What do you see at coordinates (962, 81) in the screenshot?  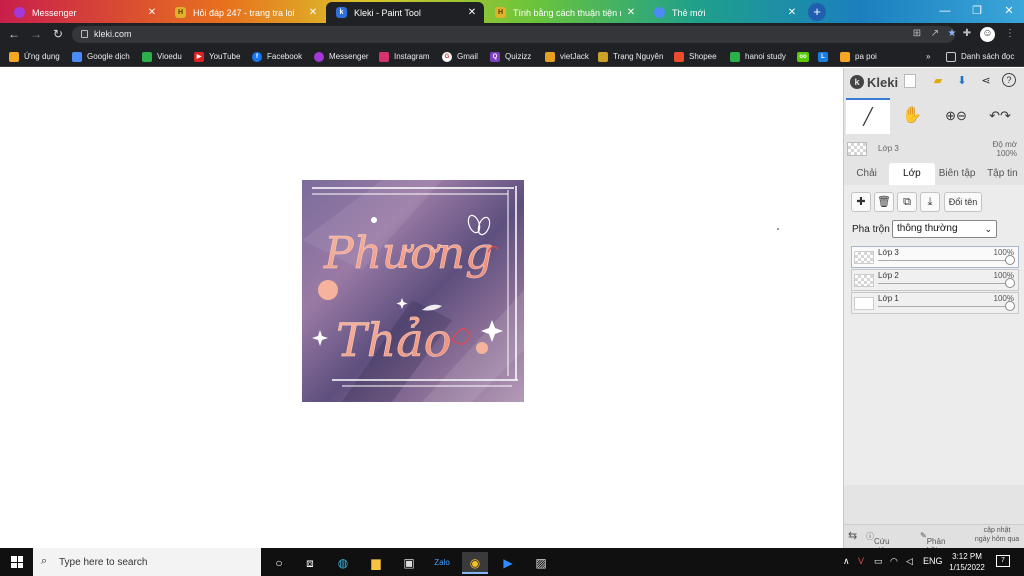 I see `download-icon: ⬇` at bounding box center [962, 81].